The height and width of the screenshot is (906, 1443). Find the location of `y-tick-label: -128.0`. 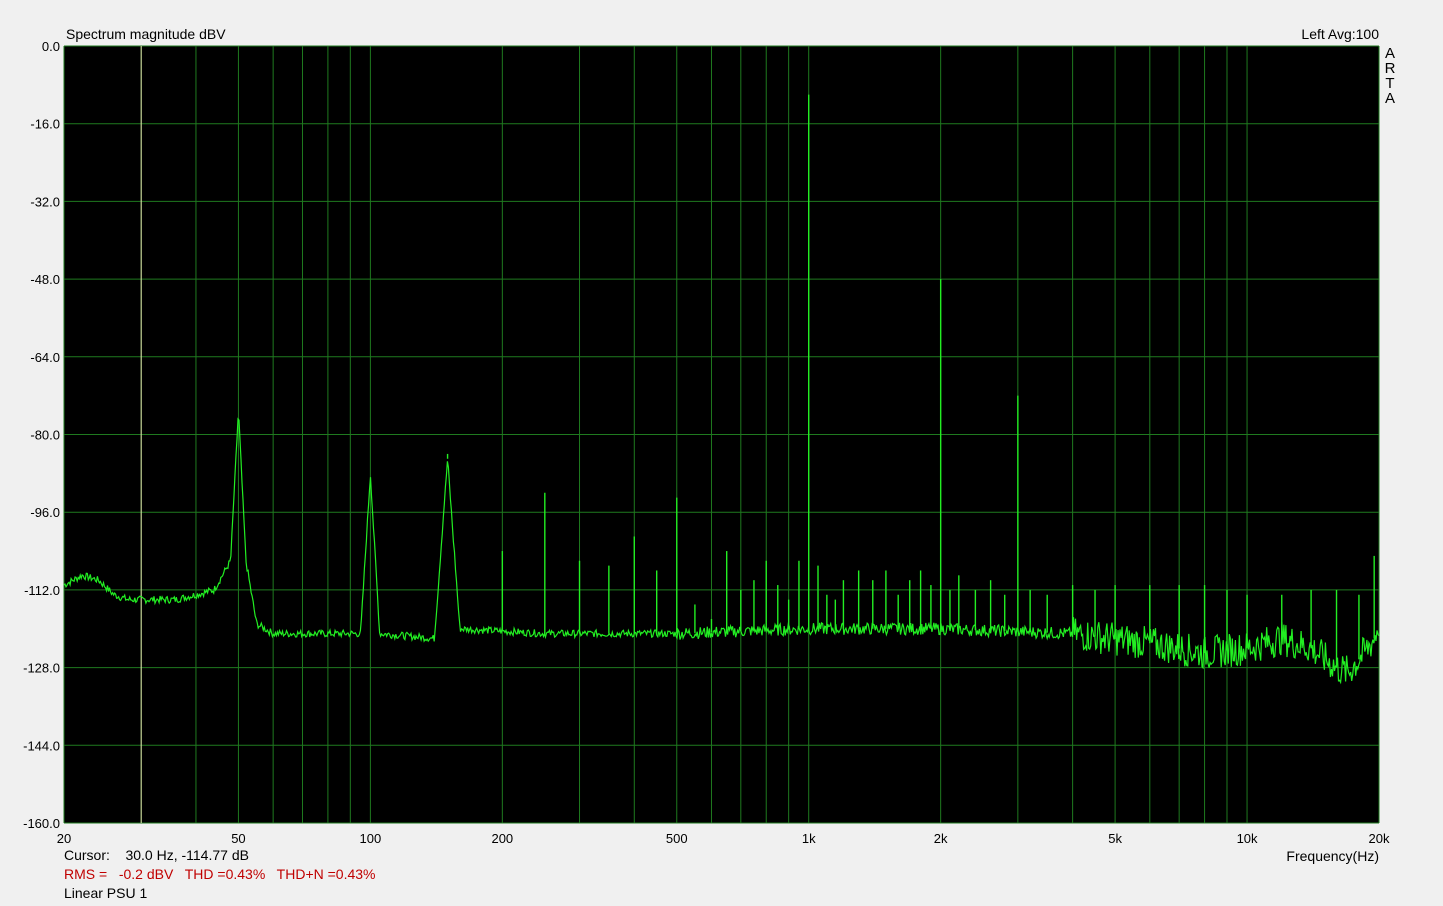

y-tick-label: -128.0 is located at coordinates (41, 668).